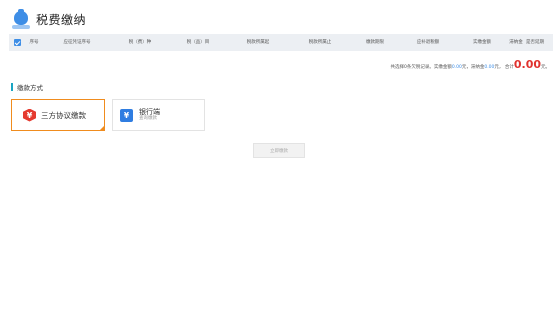 This screenshot has width=553, height=310. I want to click on selected-corner-marker, so click(102, 128).